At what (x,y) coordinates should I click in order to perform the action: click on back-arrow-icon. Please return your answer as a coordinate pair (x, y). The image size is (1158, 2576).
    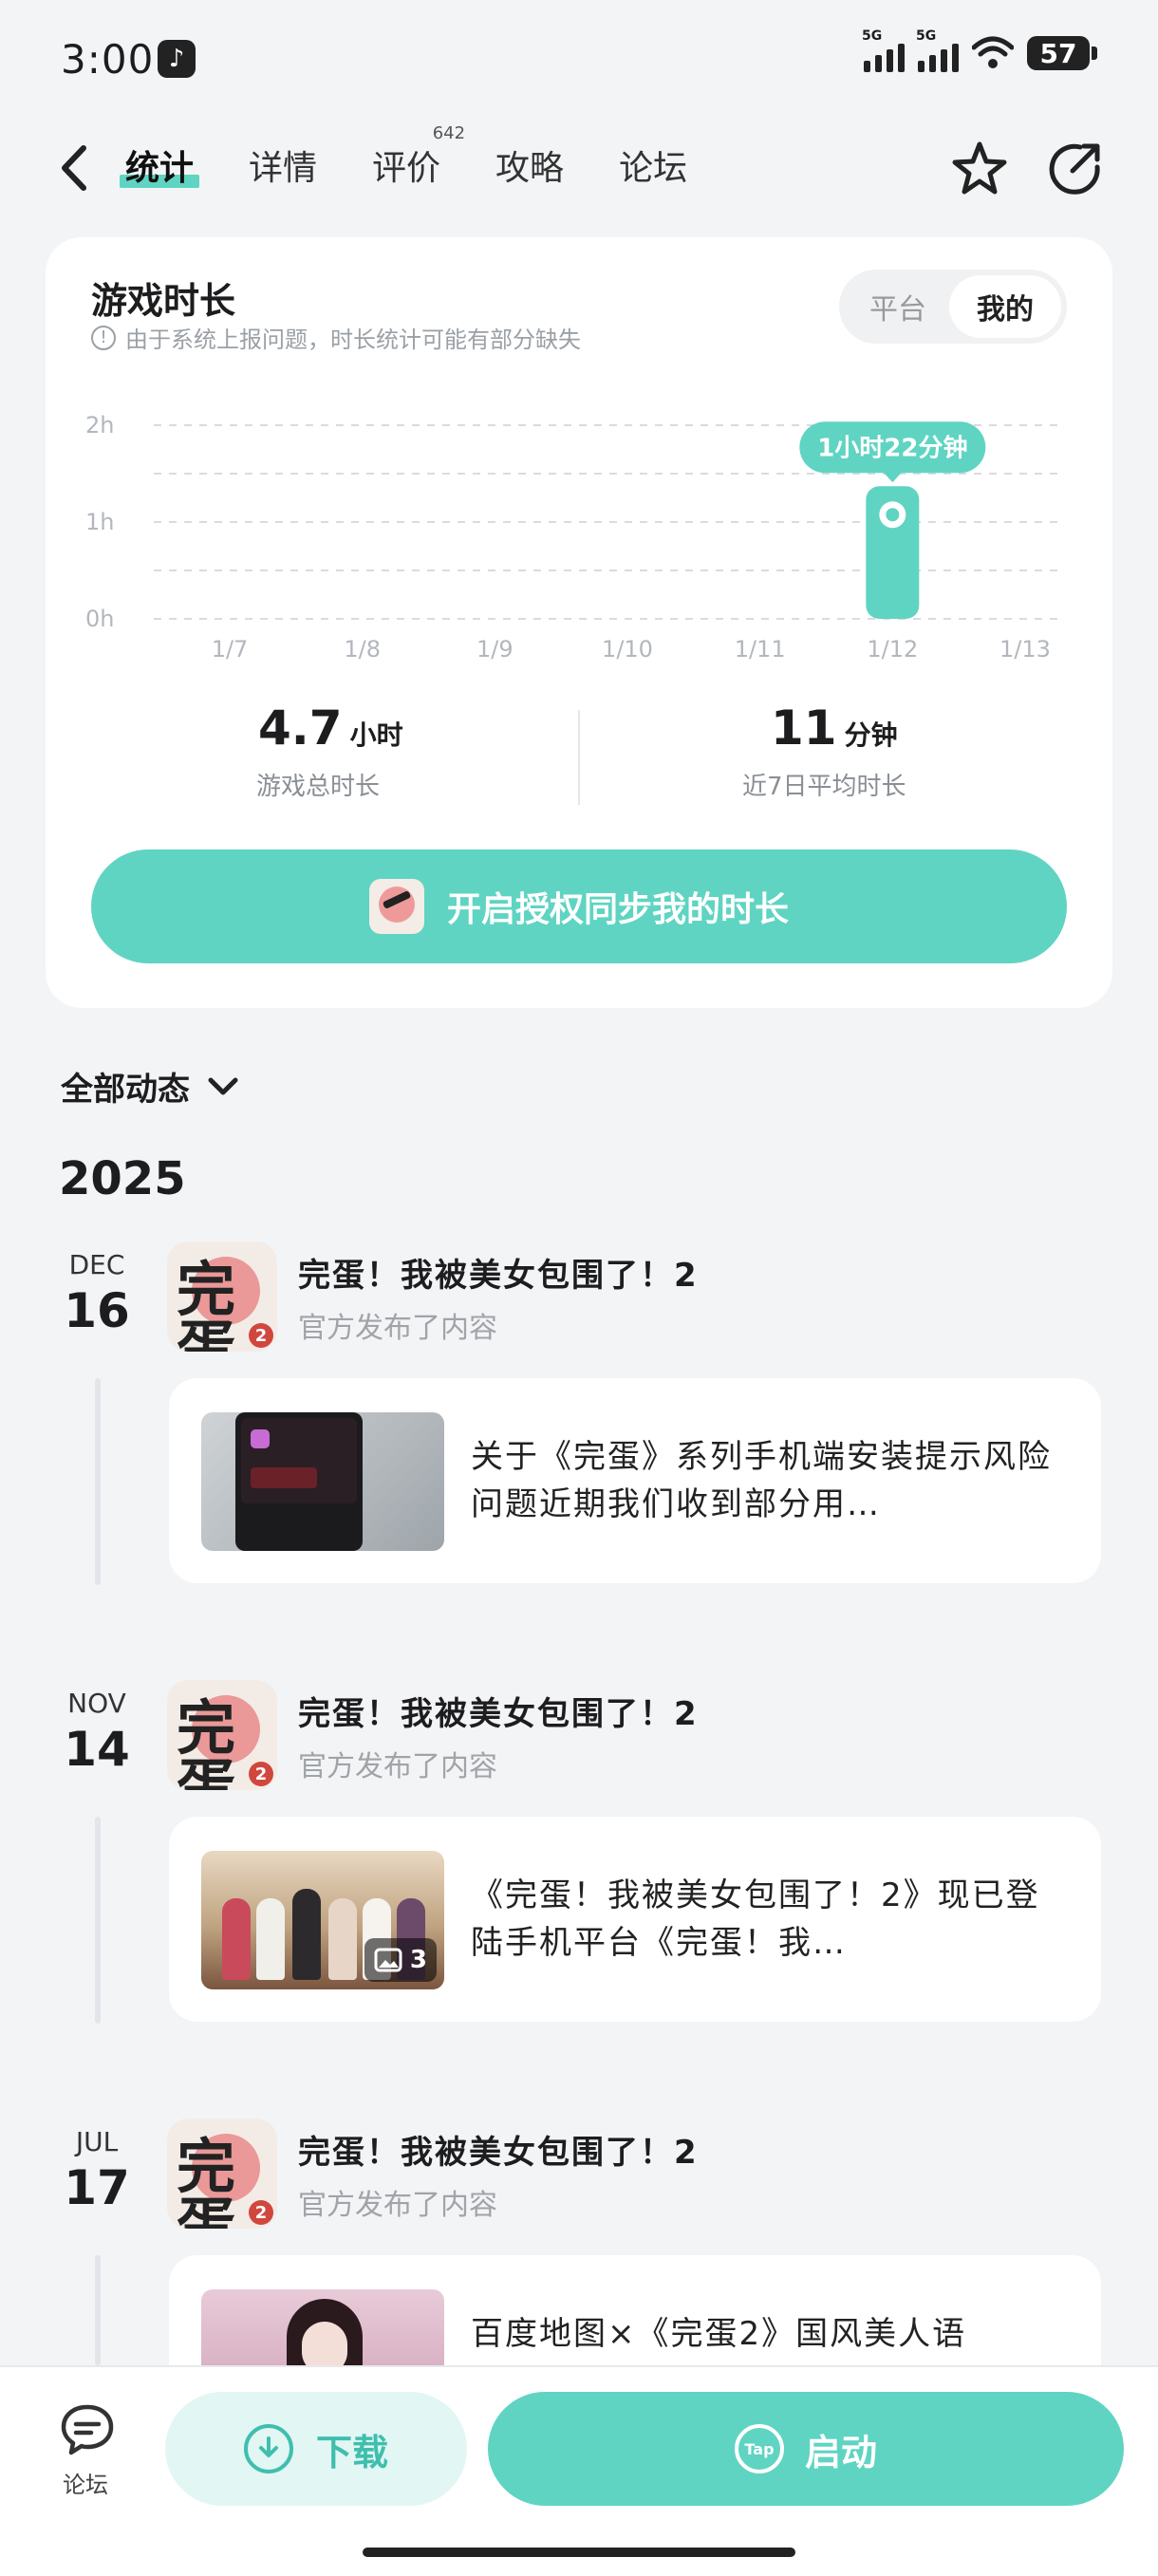
    Looking at the image, I should click on (74, 168).